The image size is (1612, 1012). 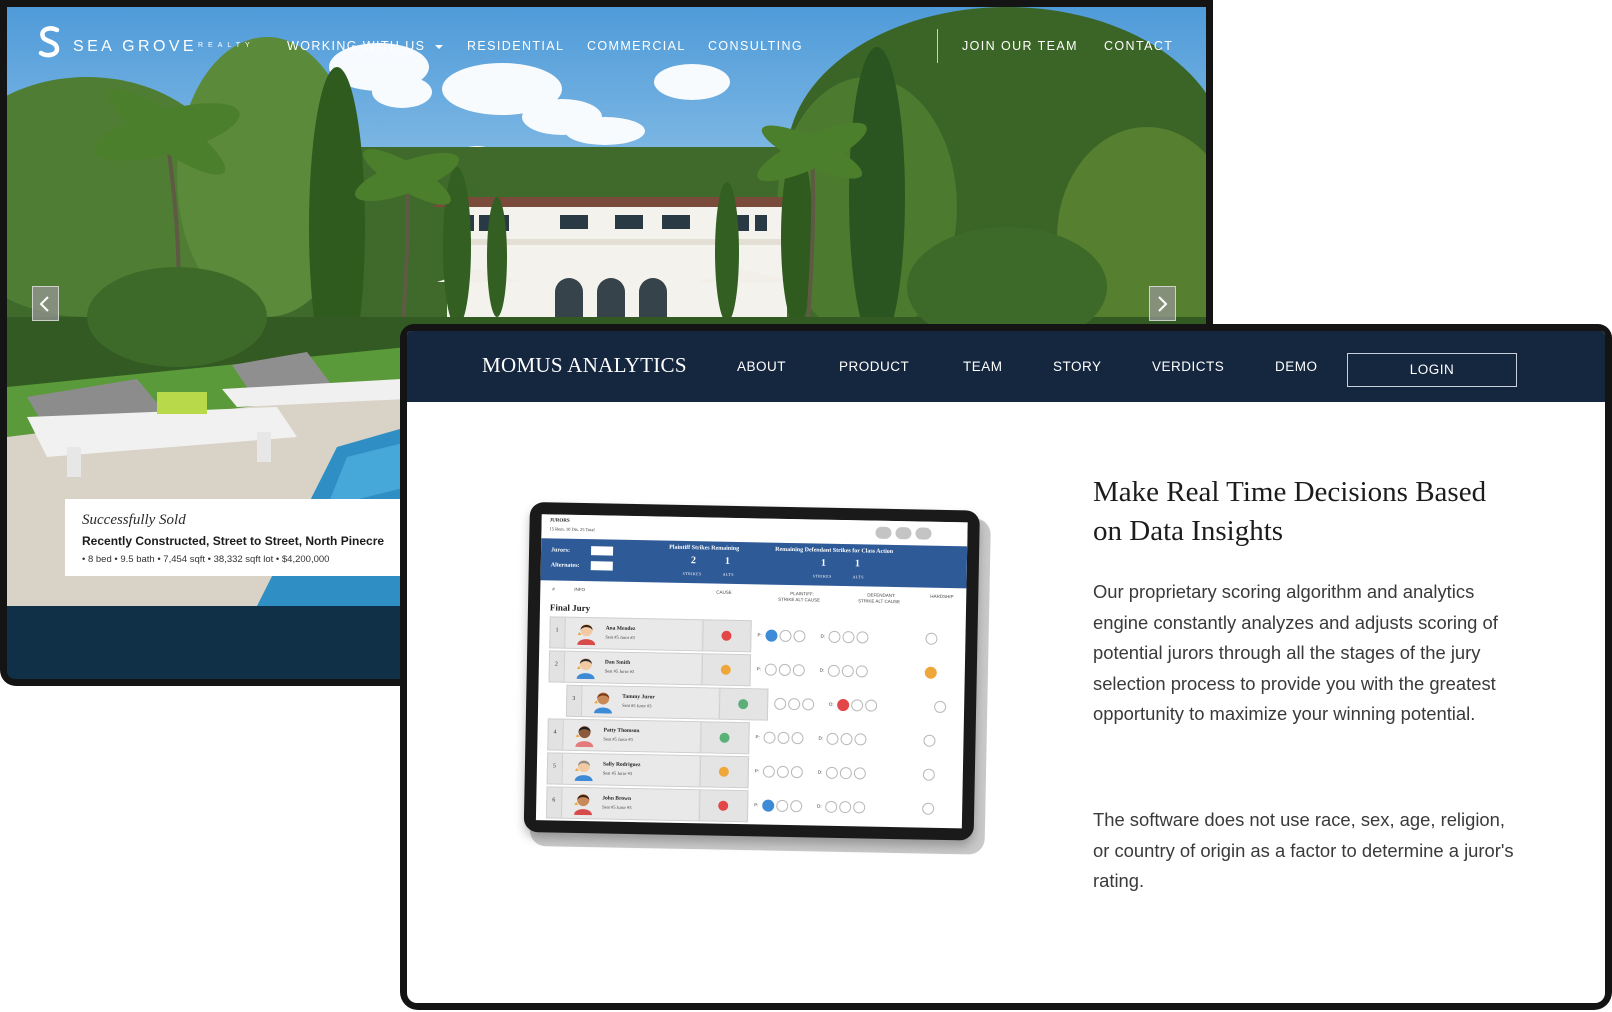 What do you see at coordinates (1432, 370) in the screenshot?
I see `login-button: LOGIN` at bounding box center [1432, 370].